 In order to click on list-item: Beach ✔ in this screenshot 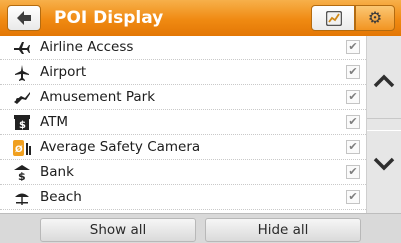, I will do `click(183, 198)`.